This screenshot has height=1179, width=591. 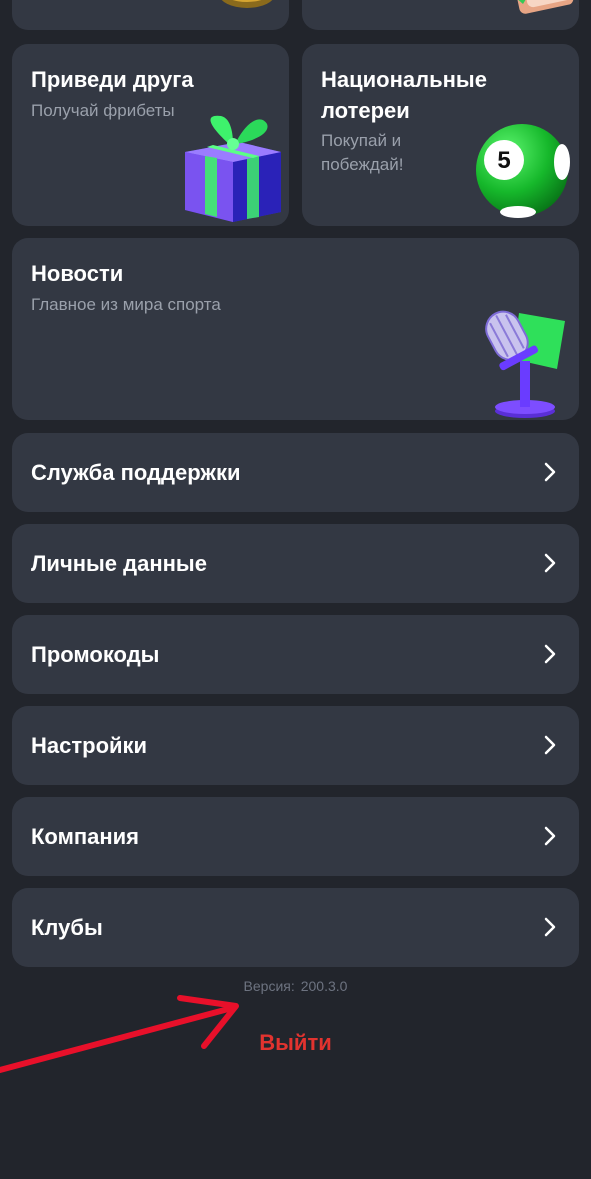 What do you see at coordinates (295, 654) in the screenshot?
I see `menu-item-promocodes: Промокоды` at bounding box center [295, 654].